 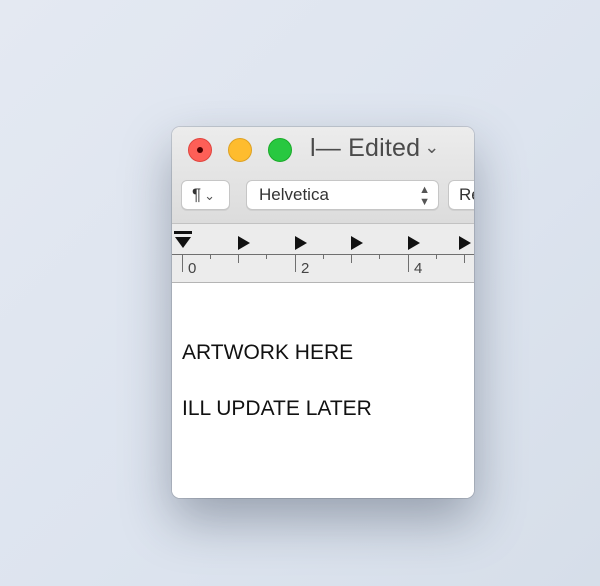 I want to click on document-line: ARTWORK HERE, so click(x=268, y=352).